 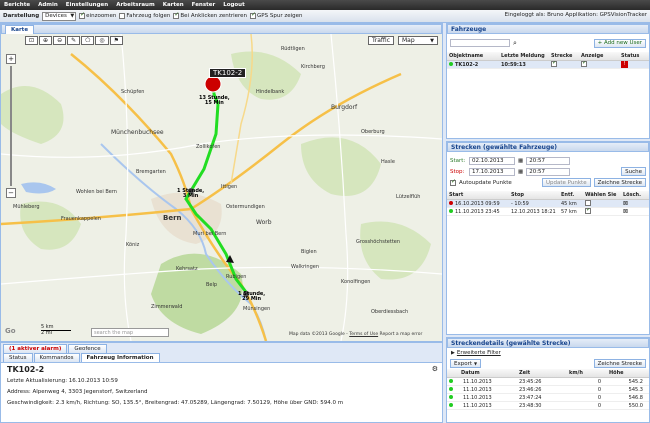 What do you see at coordinates (473, 56) in the screenshot?
I see `col-objektname: Objektname` at bounding box center [473, 56].